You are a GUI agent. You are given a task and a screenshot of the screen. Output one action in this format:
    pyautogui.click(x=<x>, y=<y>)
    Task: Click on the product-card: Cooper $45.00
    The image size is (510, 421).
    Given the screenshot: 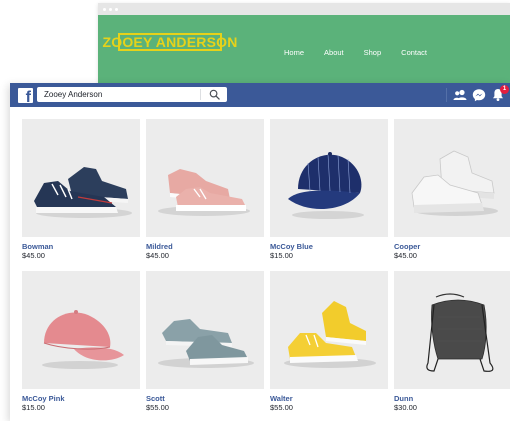 What is the action you would take?
    pyautogui.click(x=452, y=189)
    